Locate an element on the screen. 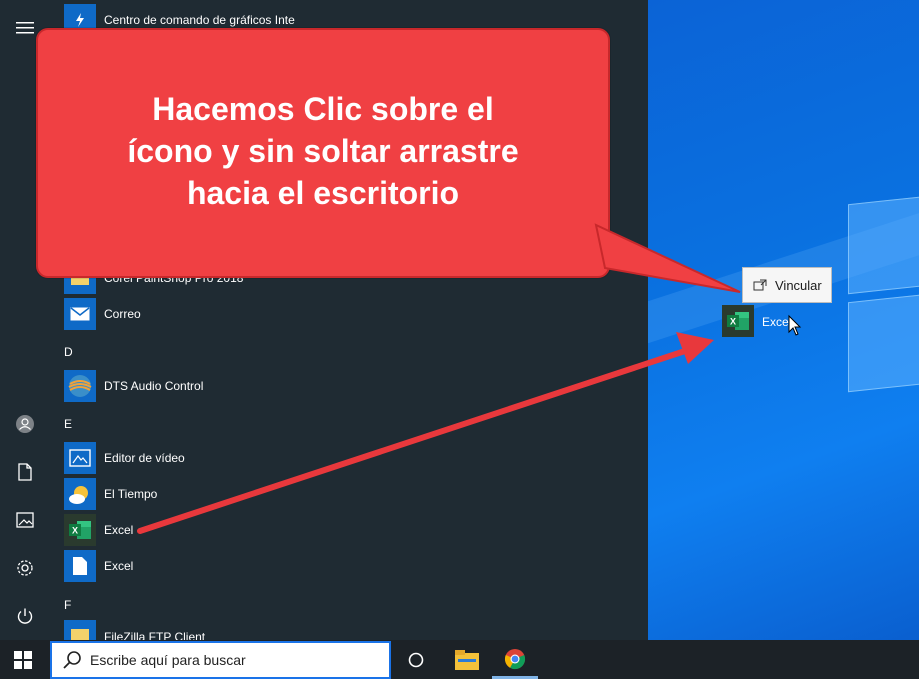 The height and width of the screenshot is (679, 919). app-label: Editor de vídeo is located at coordinates (144, 458).